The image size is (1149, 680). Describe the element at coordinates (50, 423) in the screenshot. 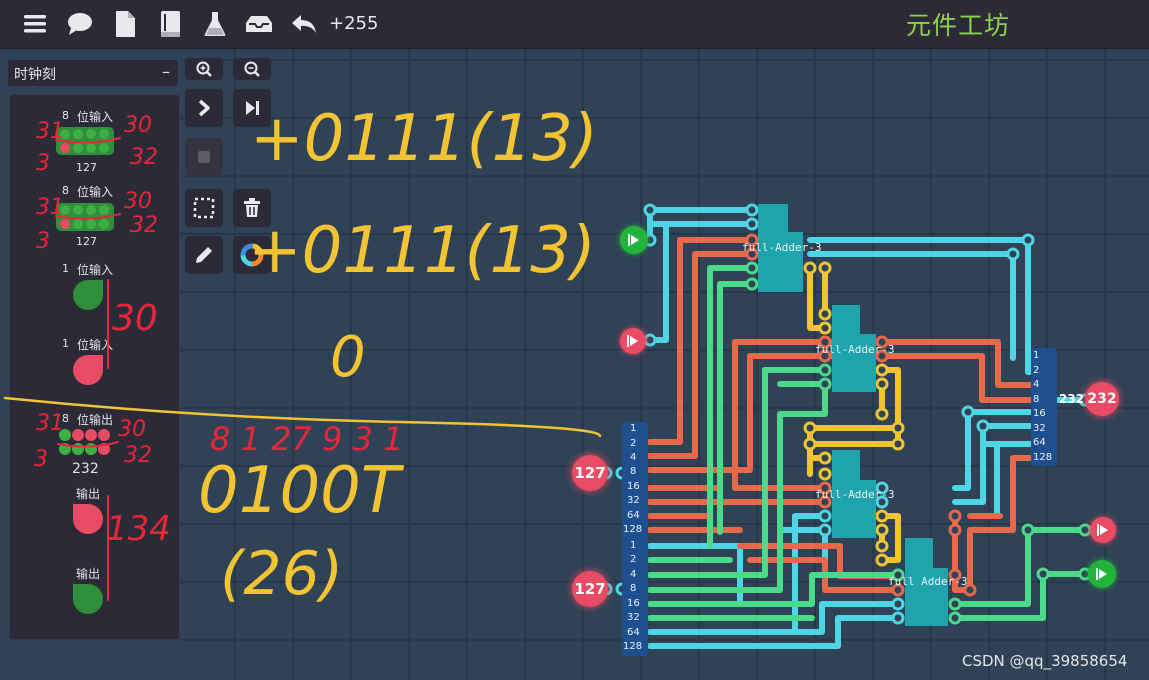

I see `hand-ann-31: 31` at that location.